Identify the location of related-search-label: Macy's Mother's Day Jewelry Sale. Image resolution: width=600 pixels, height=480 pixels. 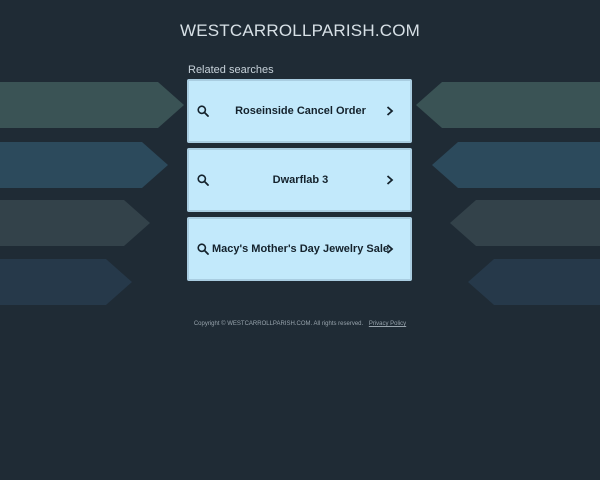
(300, 249).